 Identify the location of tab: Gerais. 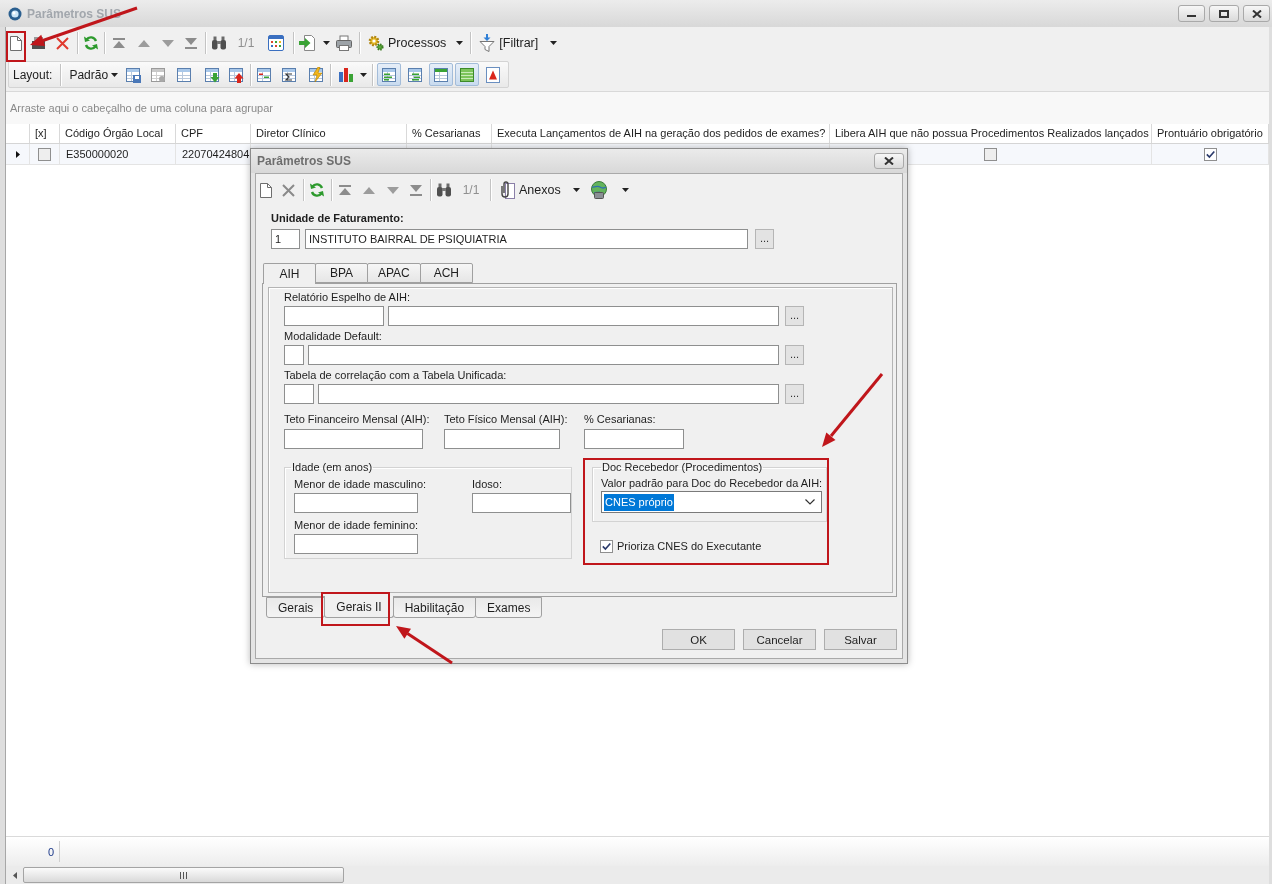
(296, 607).